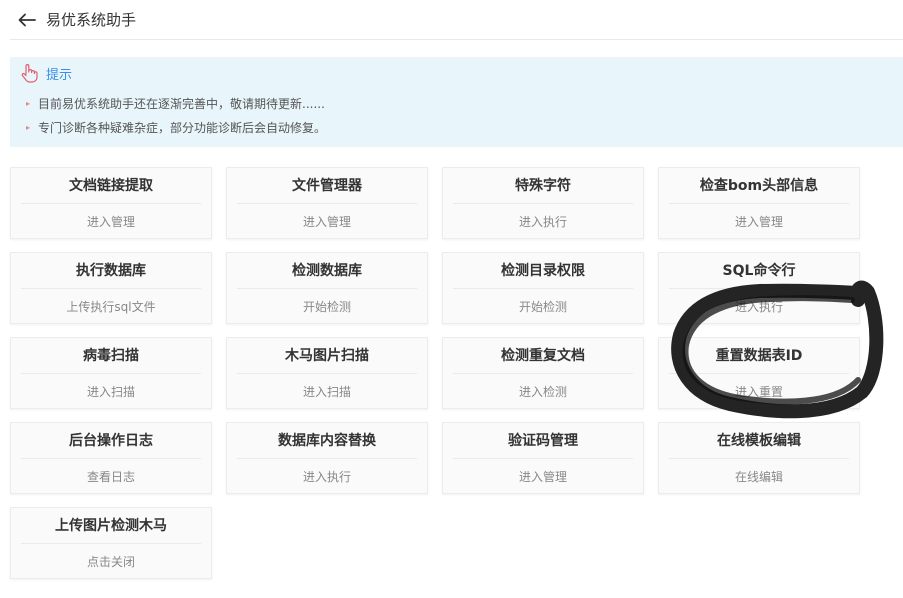  I want to click on tool-card-title: 后台操作日志, so click(111, 441).